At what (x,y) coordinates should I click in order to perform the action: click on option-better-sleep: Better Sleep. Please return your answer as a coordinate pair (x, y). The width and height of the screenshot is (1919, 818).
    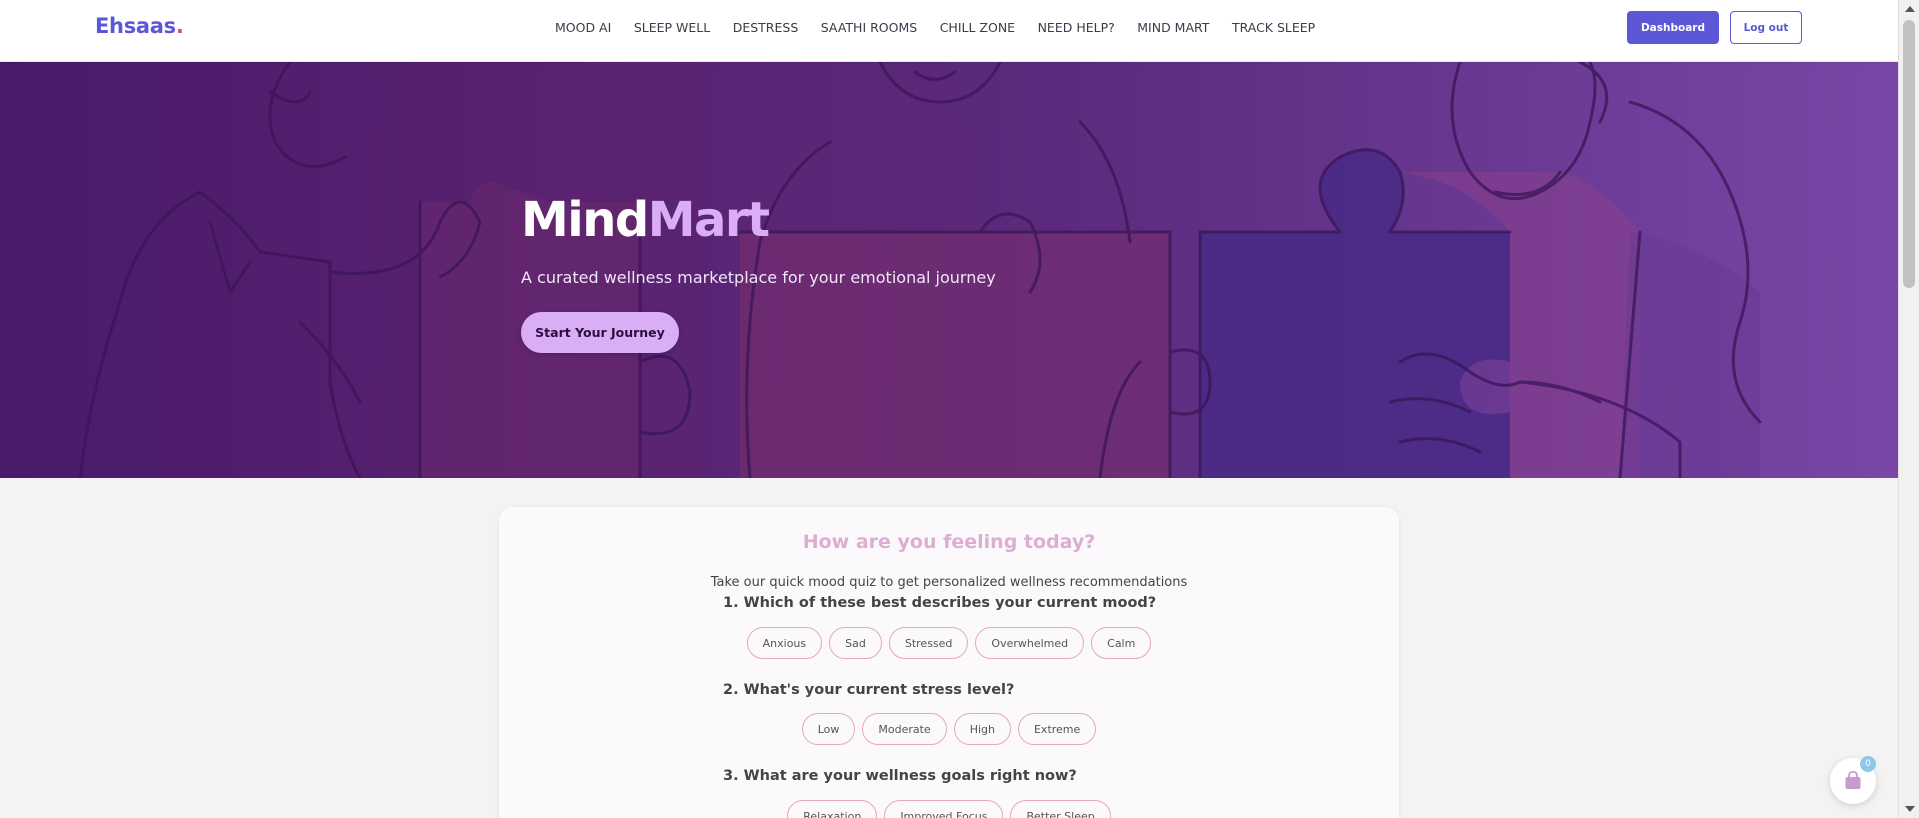
    Looking at the image, I should click on (1060, 809).